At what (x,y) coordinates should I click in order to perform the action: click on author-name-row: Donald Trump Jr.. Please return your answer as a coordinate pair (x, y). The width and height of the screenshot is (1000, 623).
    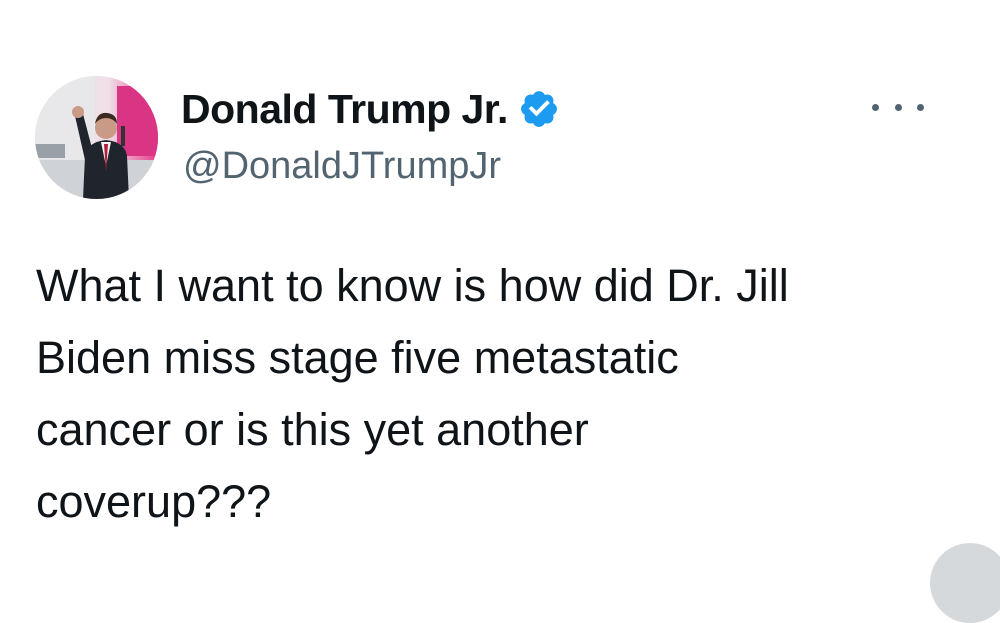
    Looking at the image, I should click on (370, 109).